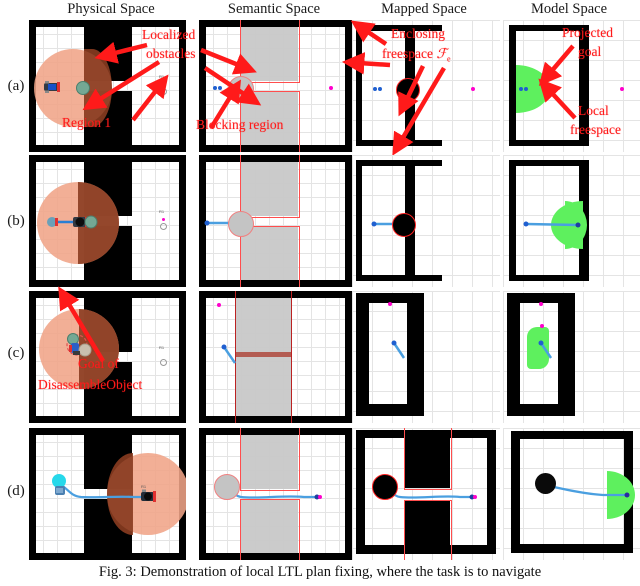 The height and width of the screenshot is (586, 640). What do you see at coordinates (275, 221) in the screenshot?
I see `panel-b-semantic-space` at bounding box center [275, 221].